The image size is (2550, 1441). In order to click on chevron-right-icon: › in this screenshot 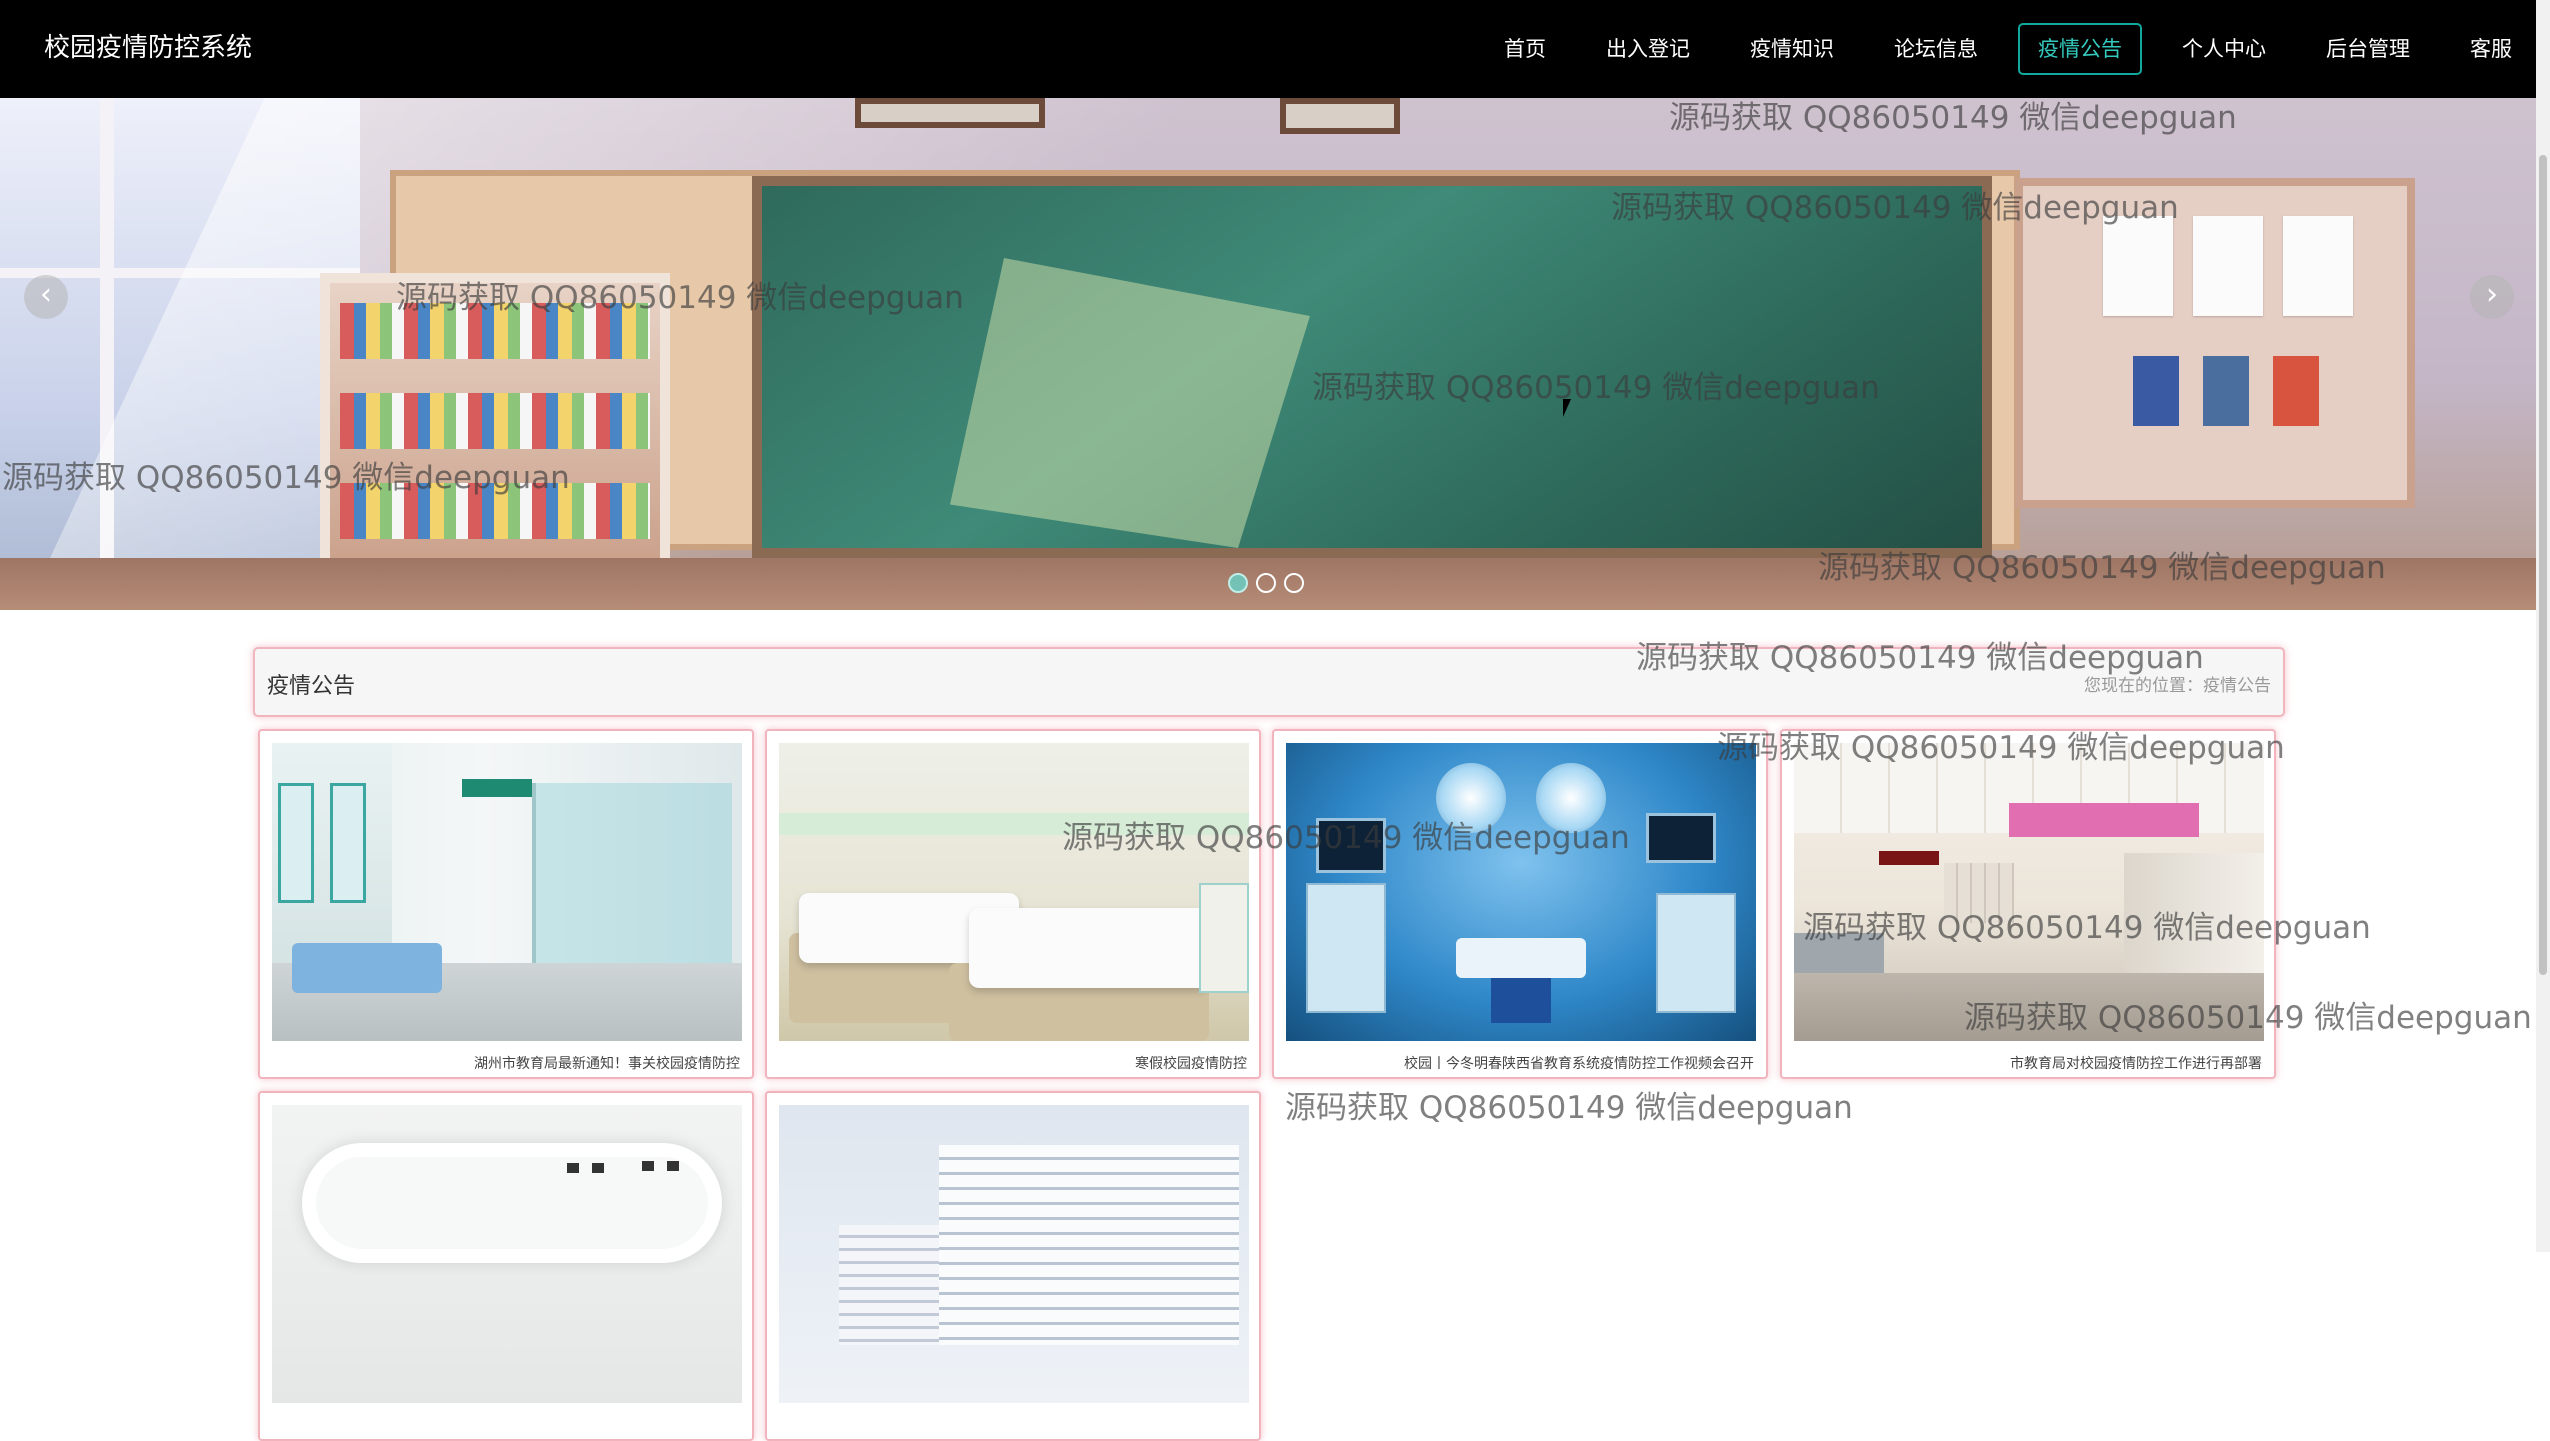, I will do `click(2492, 294)`.